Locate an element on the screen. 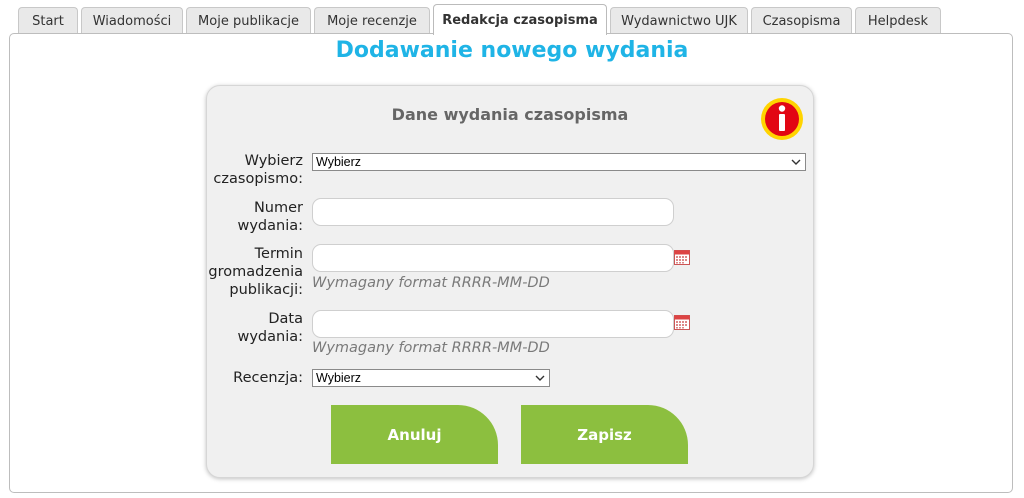 The image size is (1024, 498). tab-czasopisma: Czasopisma is located at coordinates (801, 20).